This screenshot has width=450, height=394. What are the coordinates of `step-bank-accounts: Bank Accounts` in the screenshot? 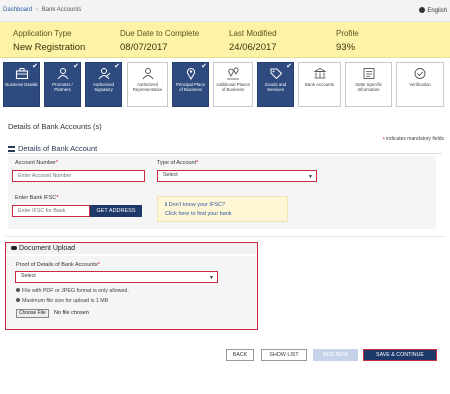 It's located at (319, 84).